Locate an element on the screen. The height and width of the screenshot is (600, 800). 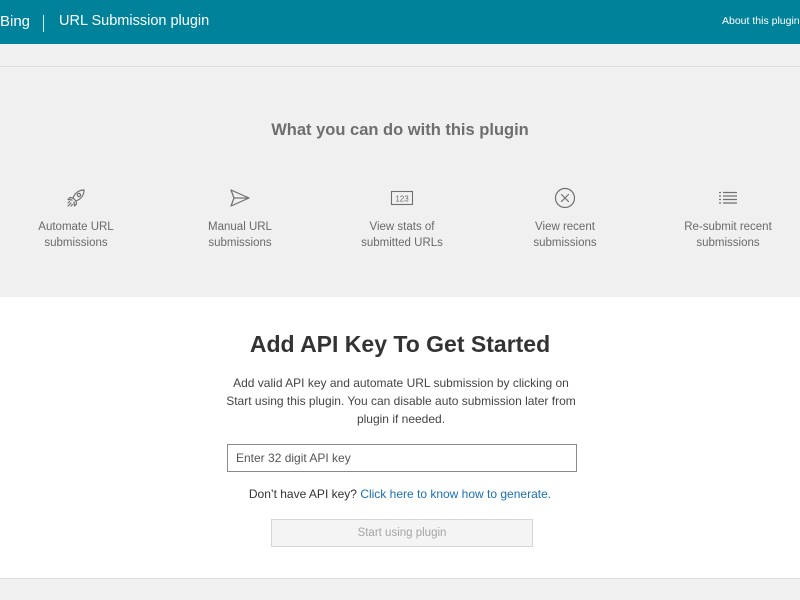
feature-label: Re-submit recent submissions is located at coordinates (728, 235).